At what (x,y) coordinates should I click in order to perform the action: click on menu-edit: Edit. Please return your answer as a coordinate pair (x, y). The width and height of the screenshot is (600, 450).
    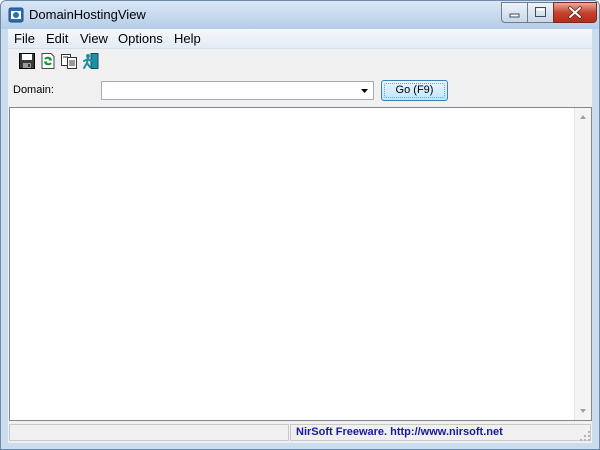
    Looking at the image, I should click on (57, 38).